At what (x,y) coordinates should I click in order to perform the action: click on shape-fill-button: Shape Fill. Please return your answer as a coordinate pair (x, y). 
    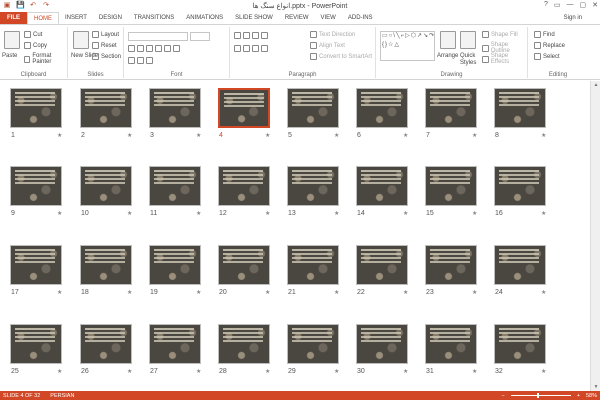
    Looking at the image, I should click on (500, 34).